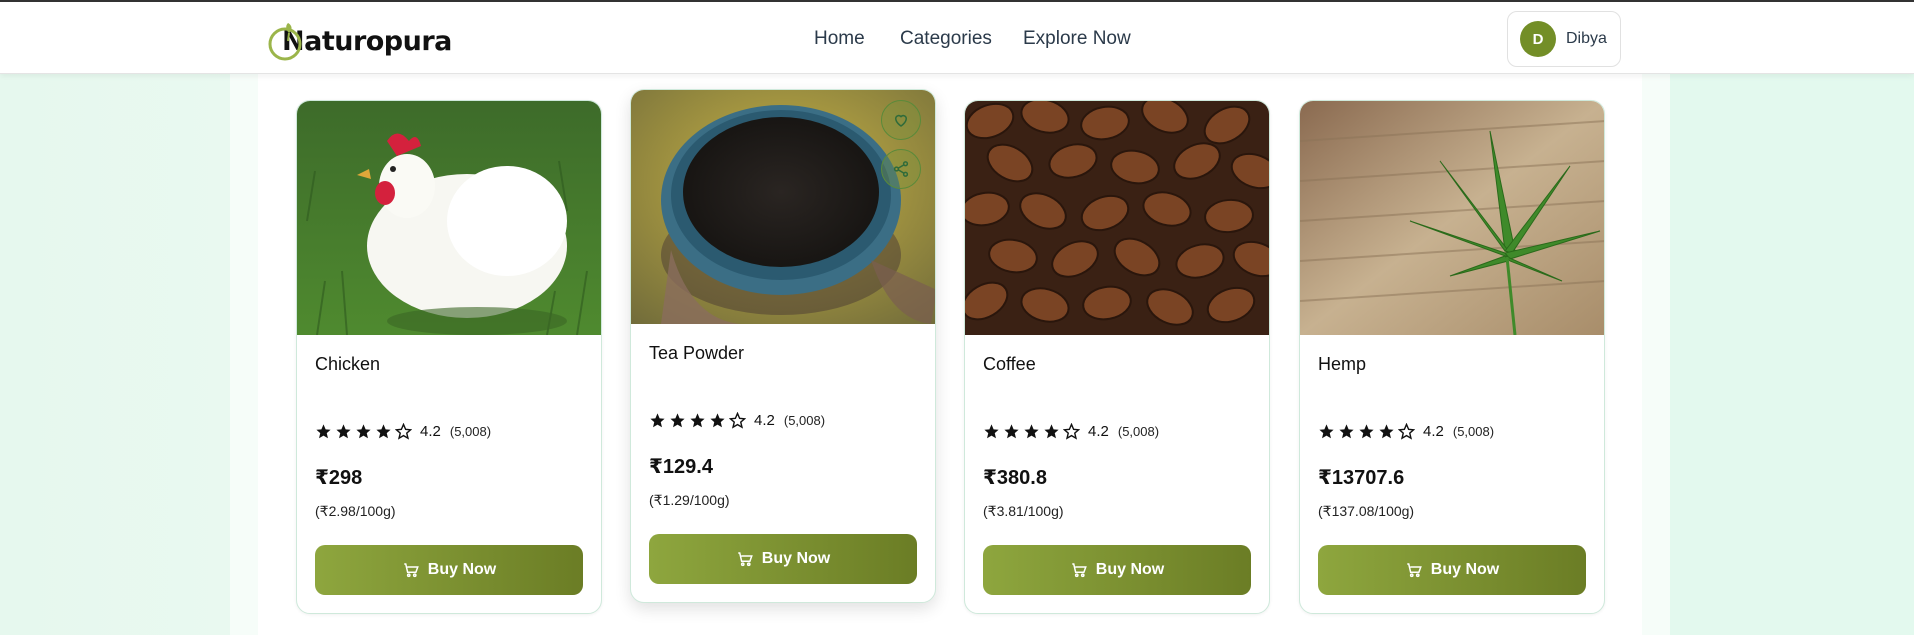 Image resolution: width=1914 pixels, height=635 pixels. What do you see at coordinates (1342, 364) in the screenshot?
I see `product-name: Hemp` at bounding box center [1342, 364].